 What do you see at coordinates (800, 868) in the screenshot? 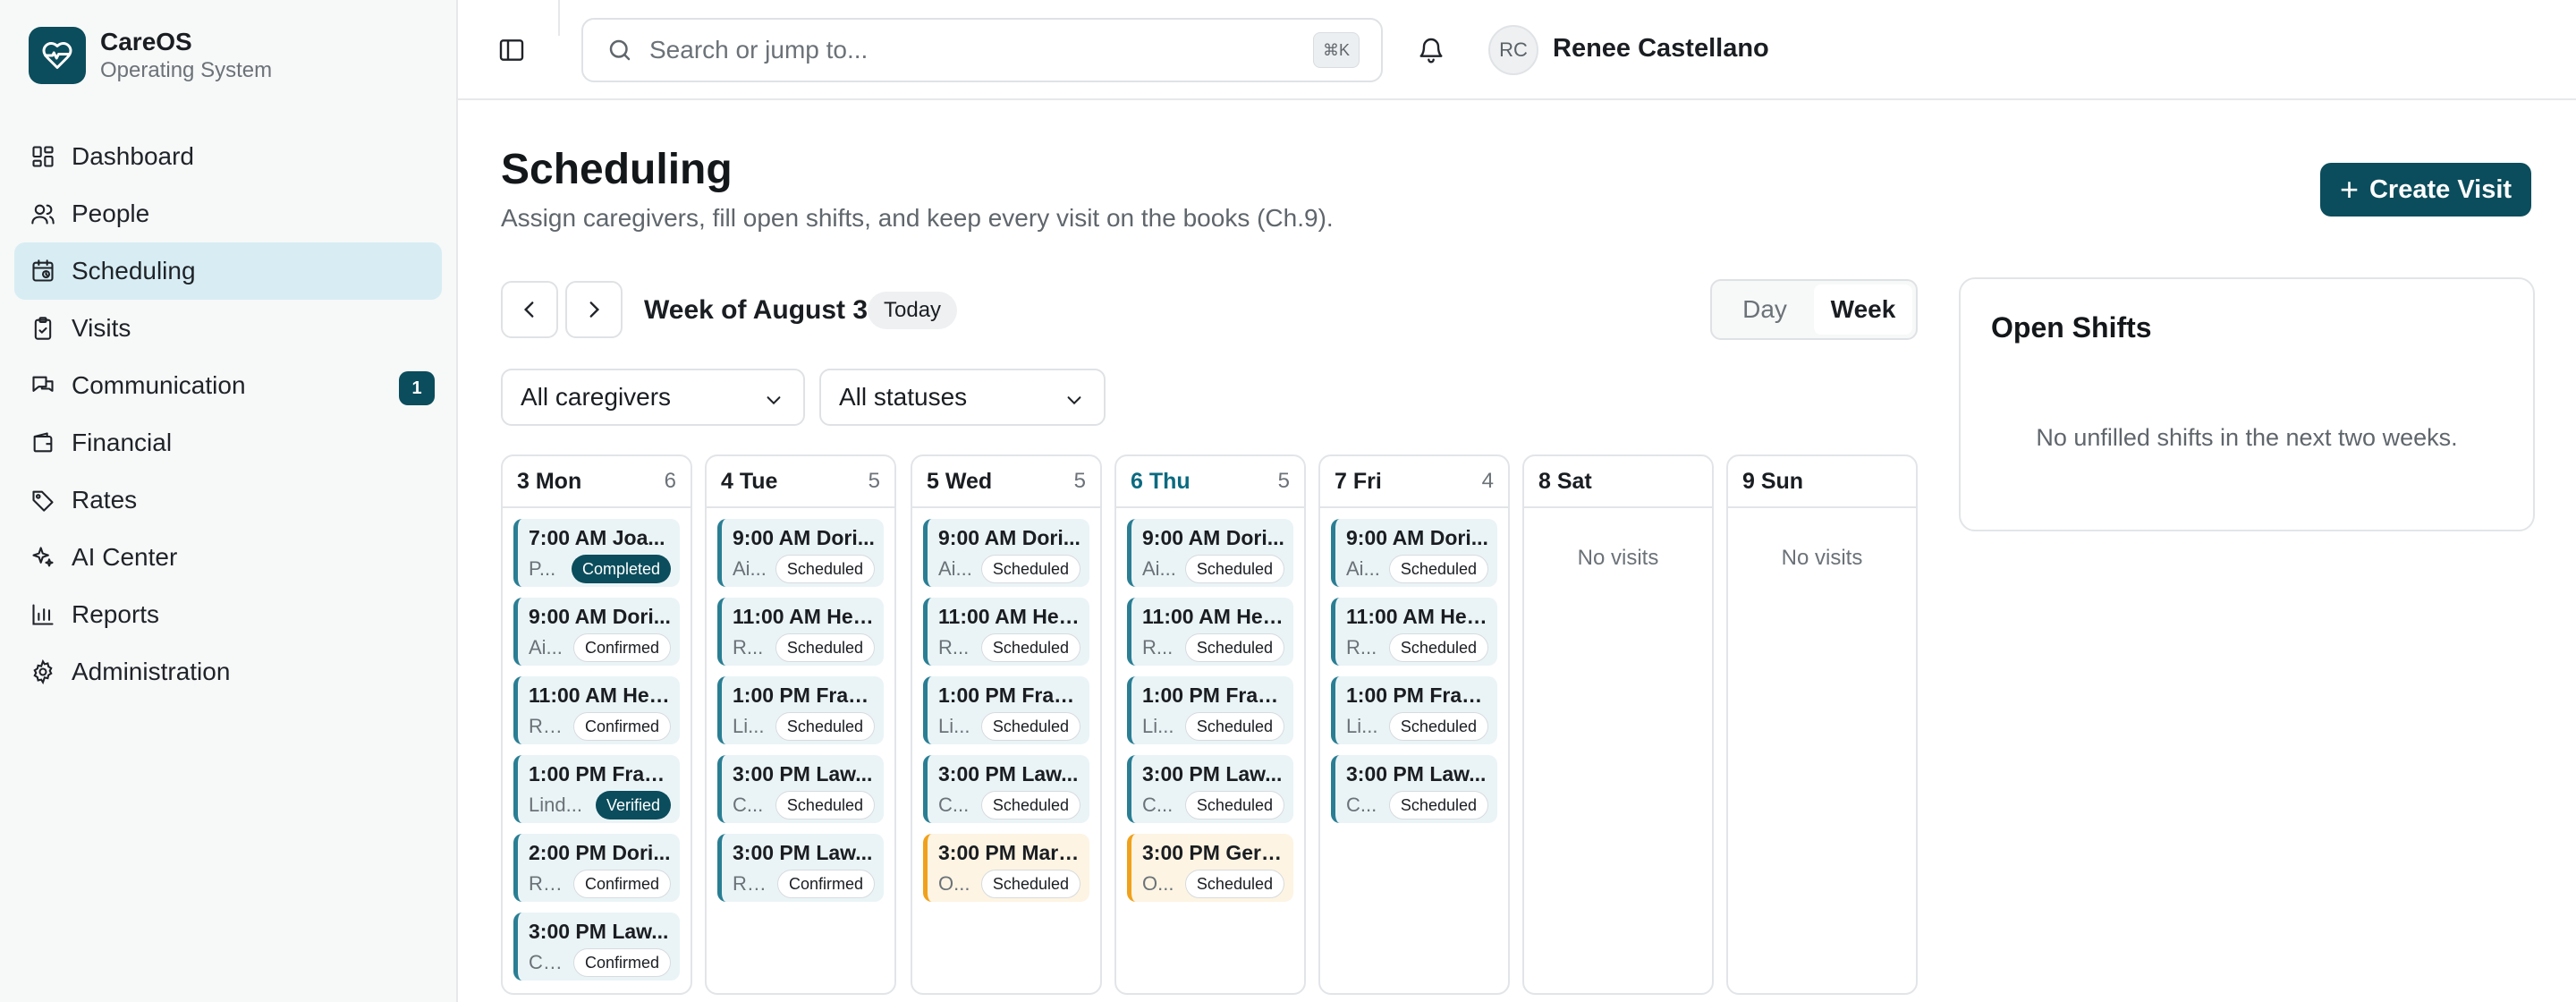
I see `visit-card: 3:00 PM Law... Ro... Confirmed` at bounding box center [800, 868].